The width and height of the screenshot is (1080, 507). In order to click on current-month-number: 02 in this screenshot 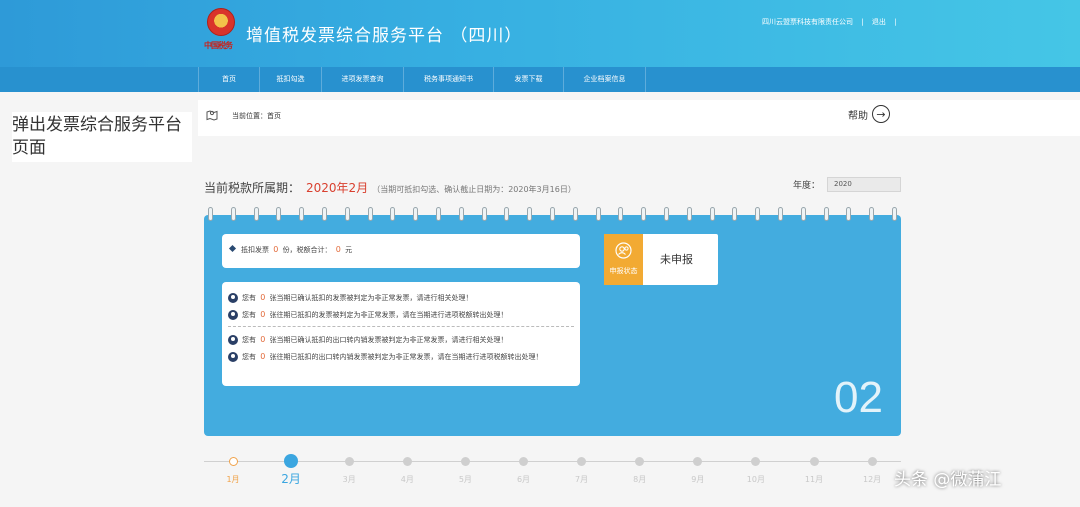, I will do `click(858, 397)`.